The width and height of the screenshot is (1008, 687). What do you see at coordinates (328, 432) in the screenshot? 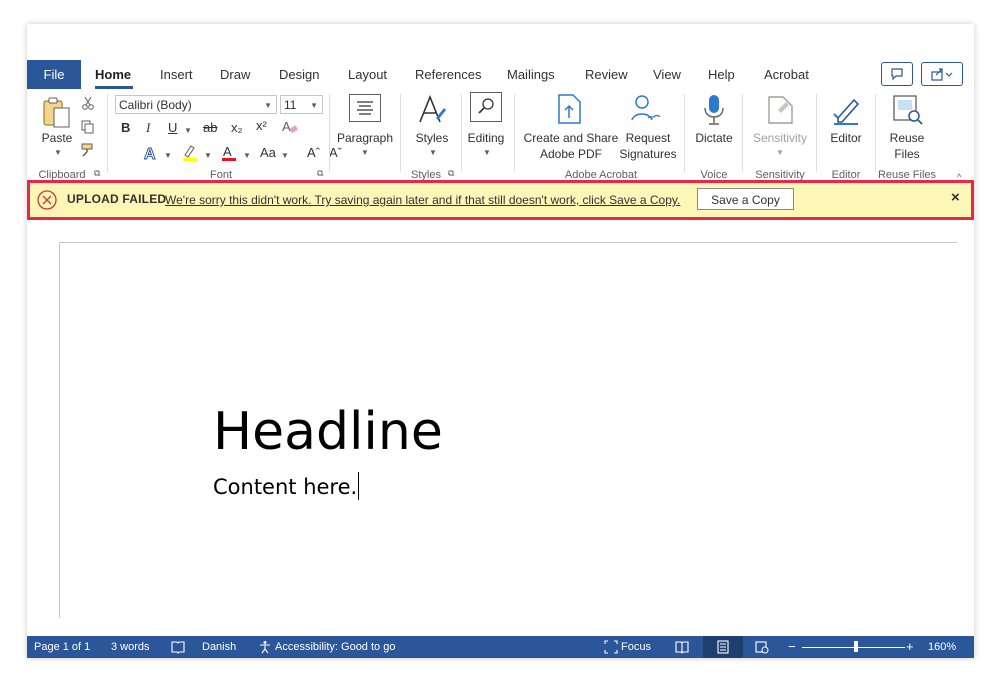
I see `document-headline: Headline` at bounding box center [328, 432].